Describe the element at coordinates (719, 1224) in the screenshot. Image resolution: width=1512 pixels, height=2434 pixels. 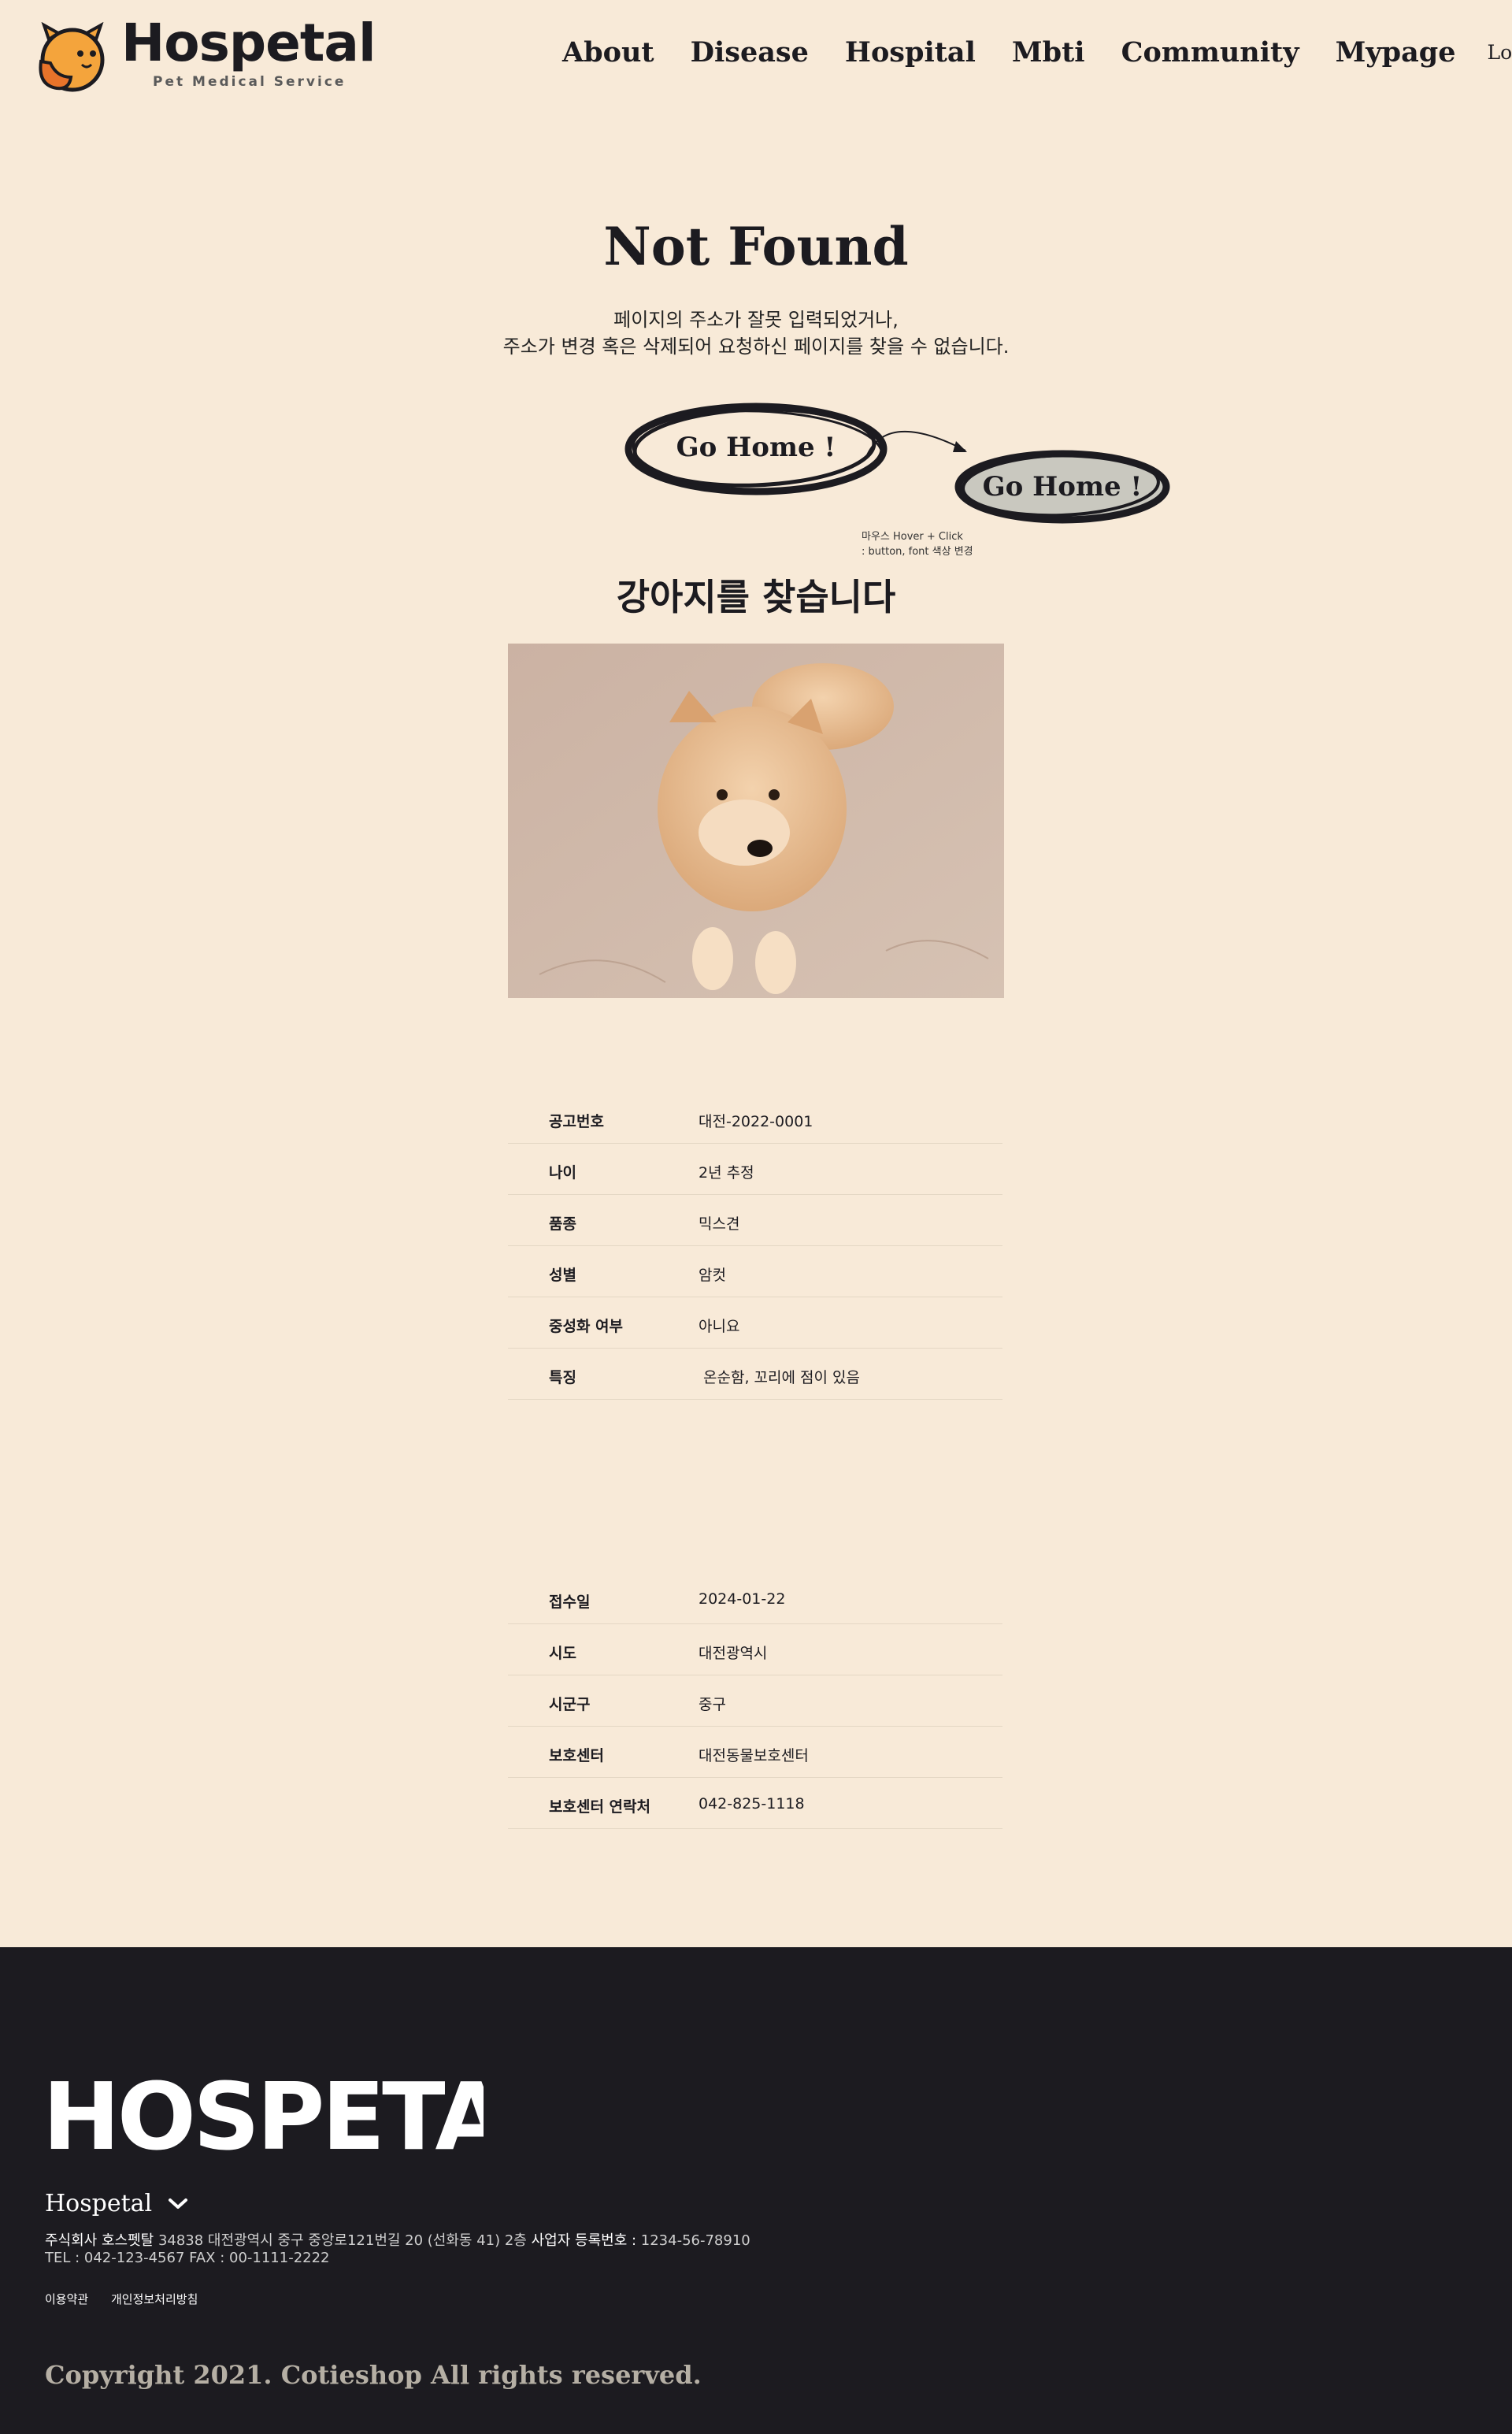
I see `row-value: 믹스견` at that location.